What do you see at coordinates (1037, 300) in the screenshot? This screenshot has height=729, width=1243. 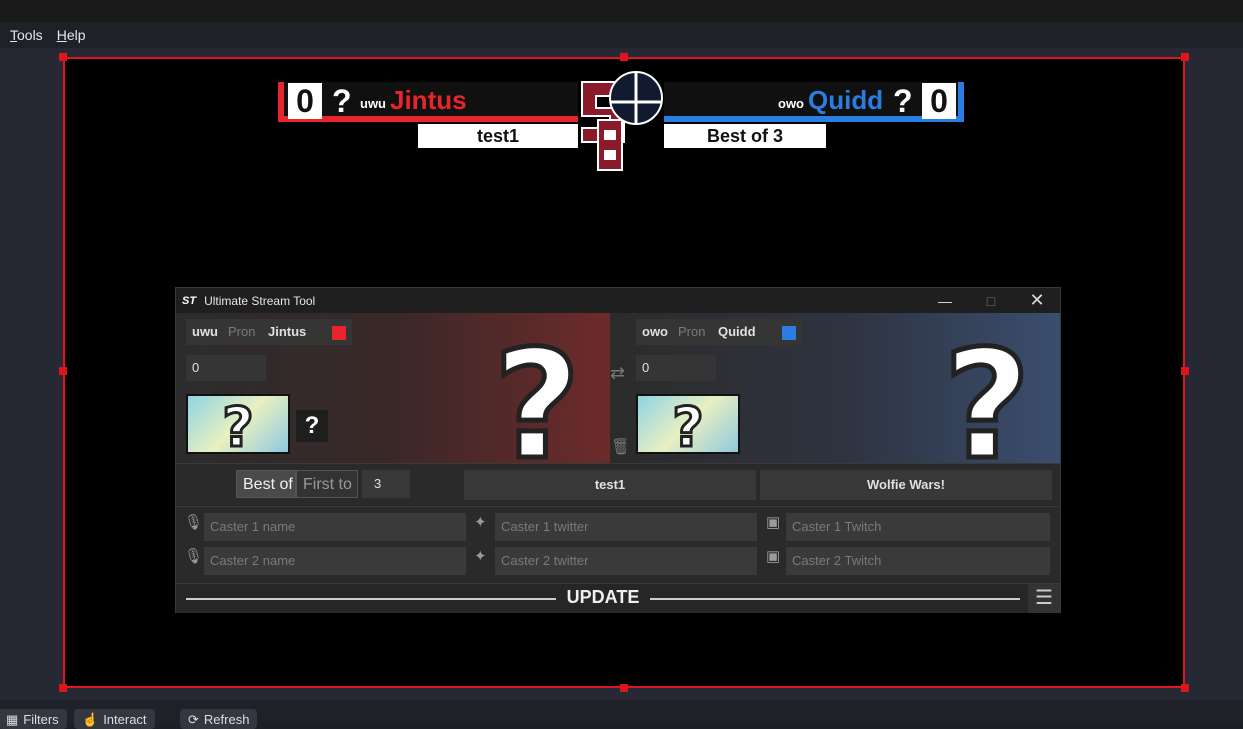 I see `close-button: ✕` at bounding box center [1037, 300].